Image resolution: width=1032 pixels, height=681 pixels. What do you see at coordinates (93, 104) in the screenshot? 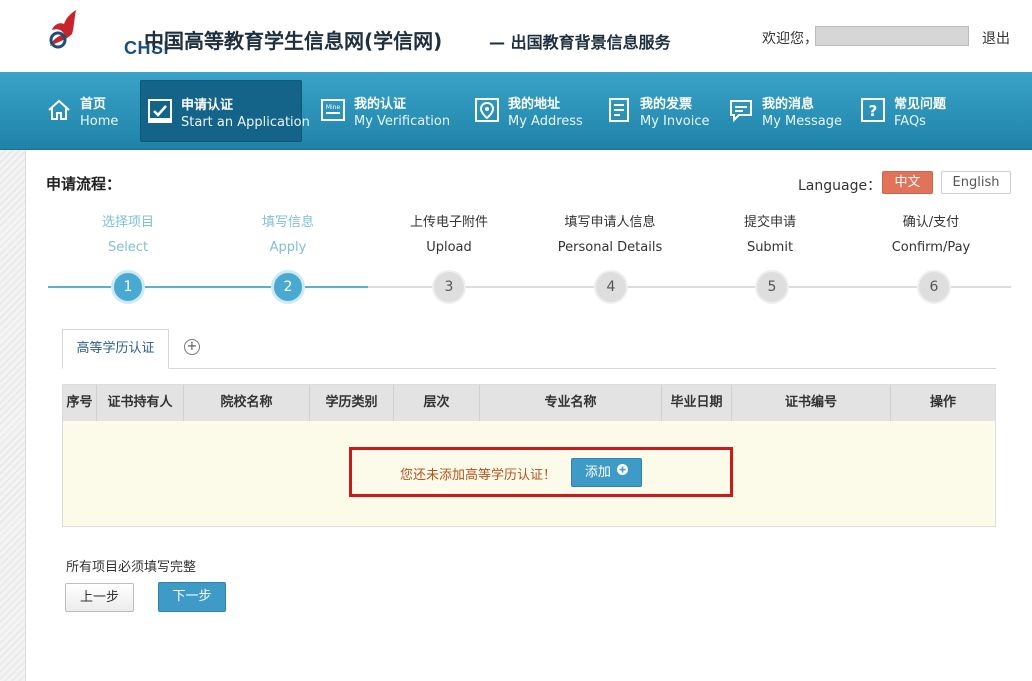
I see `nav-label: 首页` at bounding box center [93, 104].